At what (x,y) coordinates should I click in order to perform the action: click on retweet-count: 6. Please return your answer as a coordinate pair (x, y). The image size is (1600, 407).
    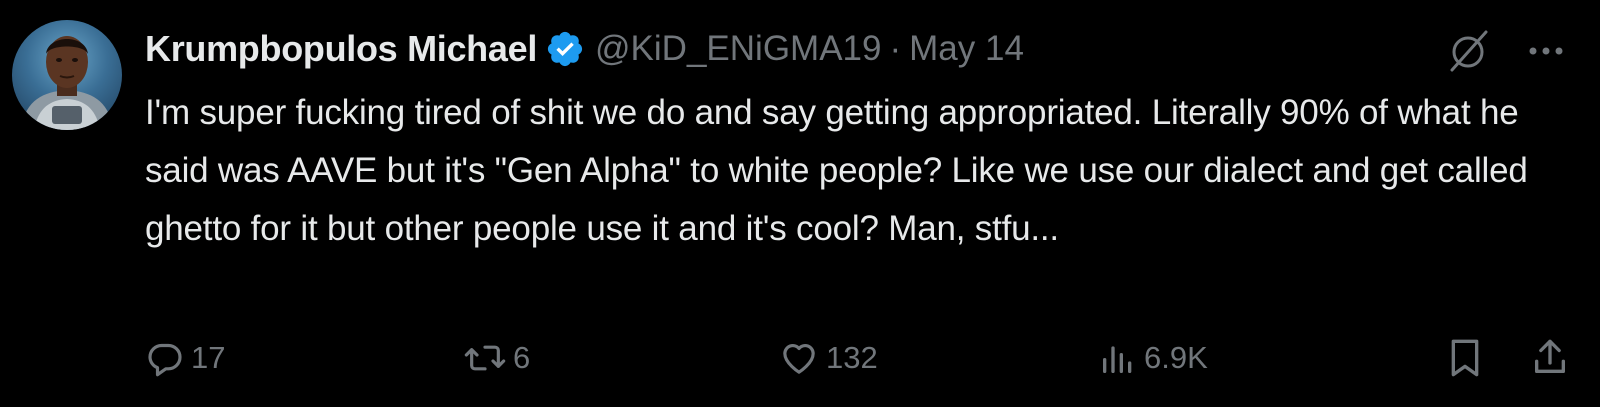
    Looking at the image, I should click on (522, 357).